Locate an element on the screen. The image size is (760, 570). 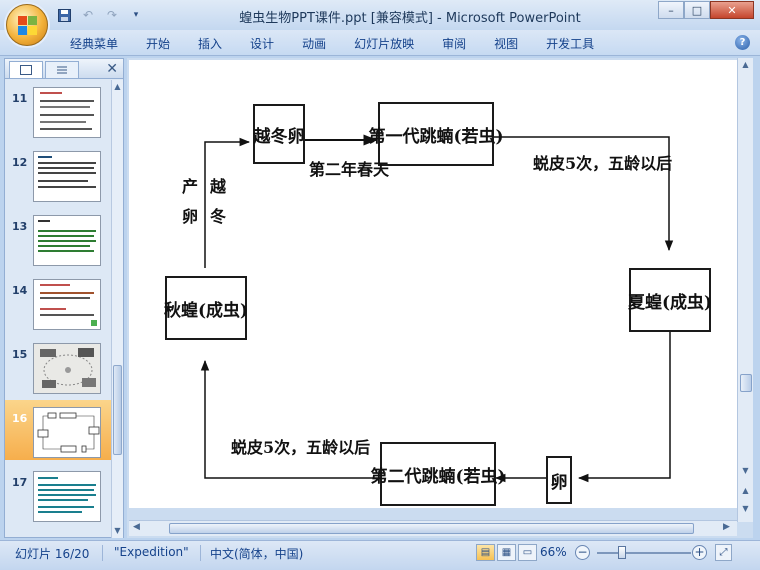
slide-thumbnail-17: 17 is located at coordinates (58, 494).